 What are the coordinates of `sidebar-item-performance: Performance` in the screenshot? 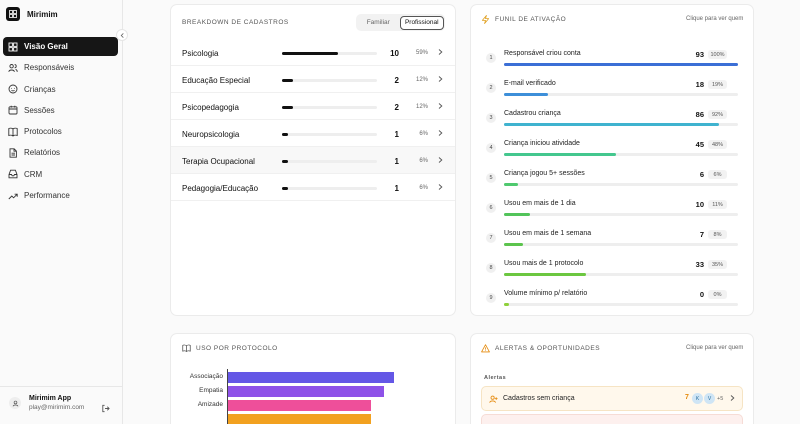 It's located at (60, 195).